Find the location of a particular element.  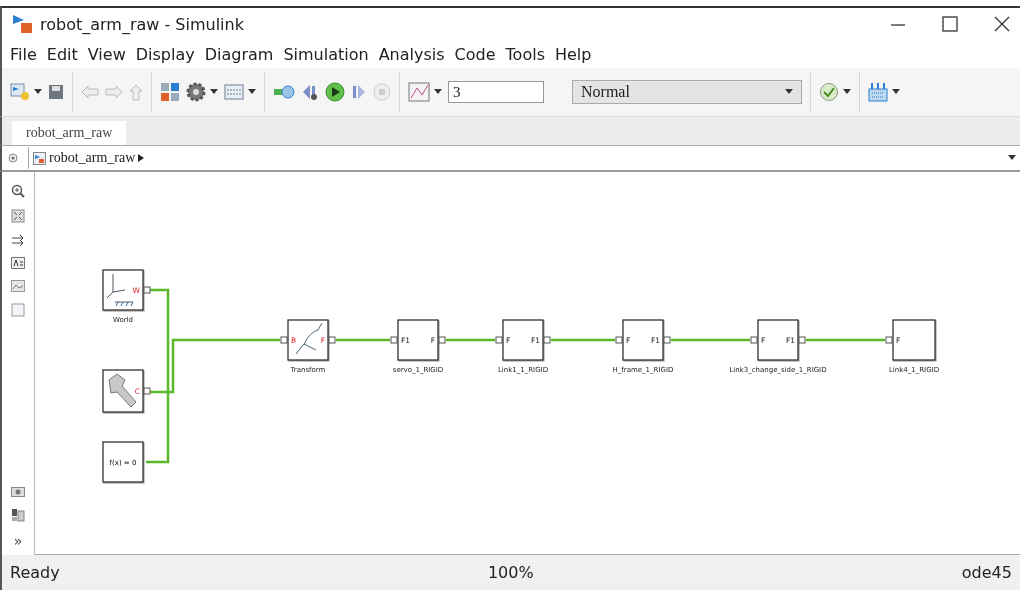

gear-icon is located at coordinates (196, 92).